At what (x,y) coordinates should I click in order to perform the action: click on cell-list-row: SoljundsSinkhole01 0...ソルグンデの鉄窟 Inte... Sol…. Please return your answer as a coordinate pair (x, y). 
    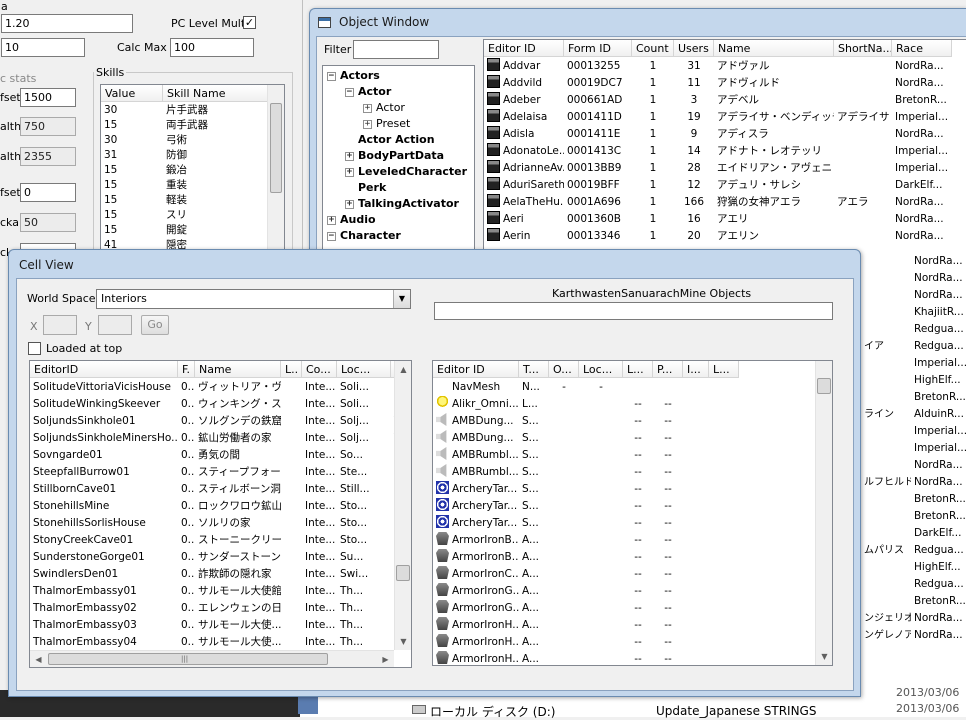
    Looking at the image, I should click on (218, 421).